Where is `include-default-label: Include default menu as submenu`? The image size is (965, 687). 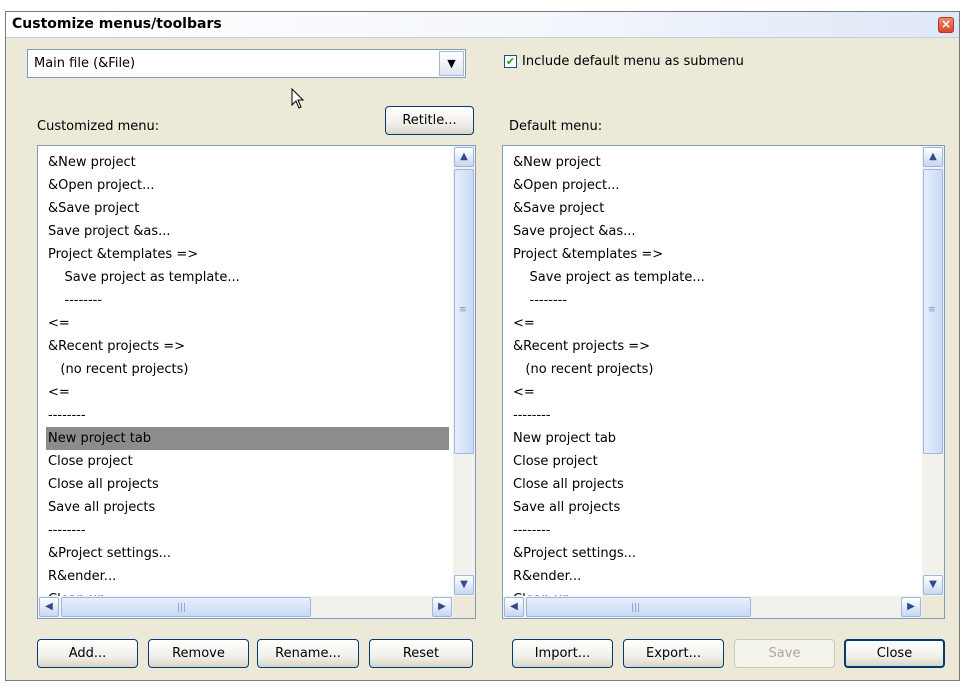
include-default-label: Include default menu as submenu is located at coordinates (633, 61).